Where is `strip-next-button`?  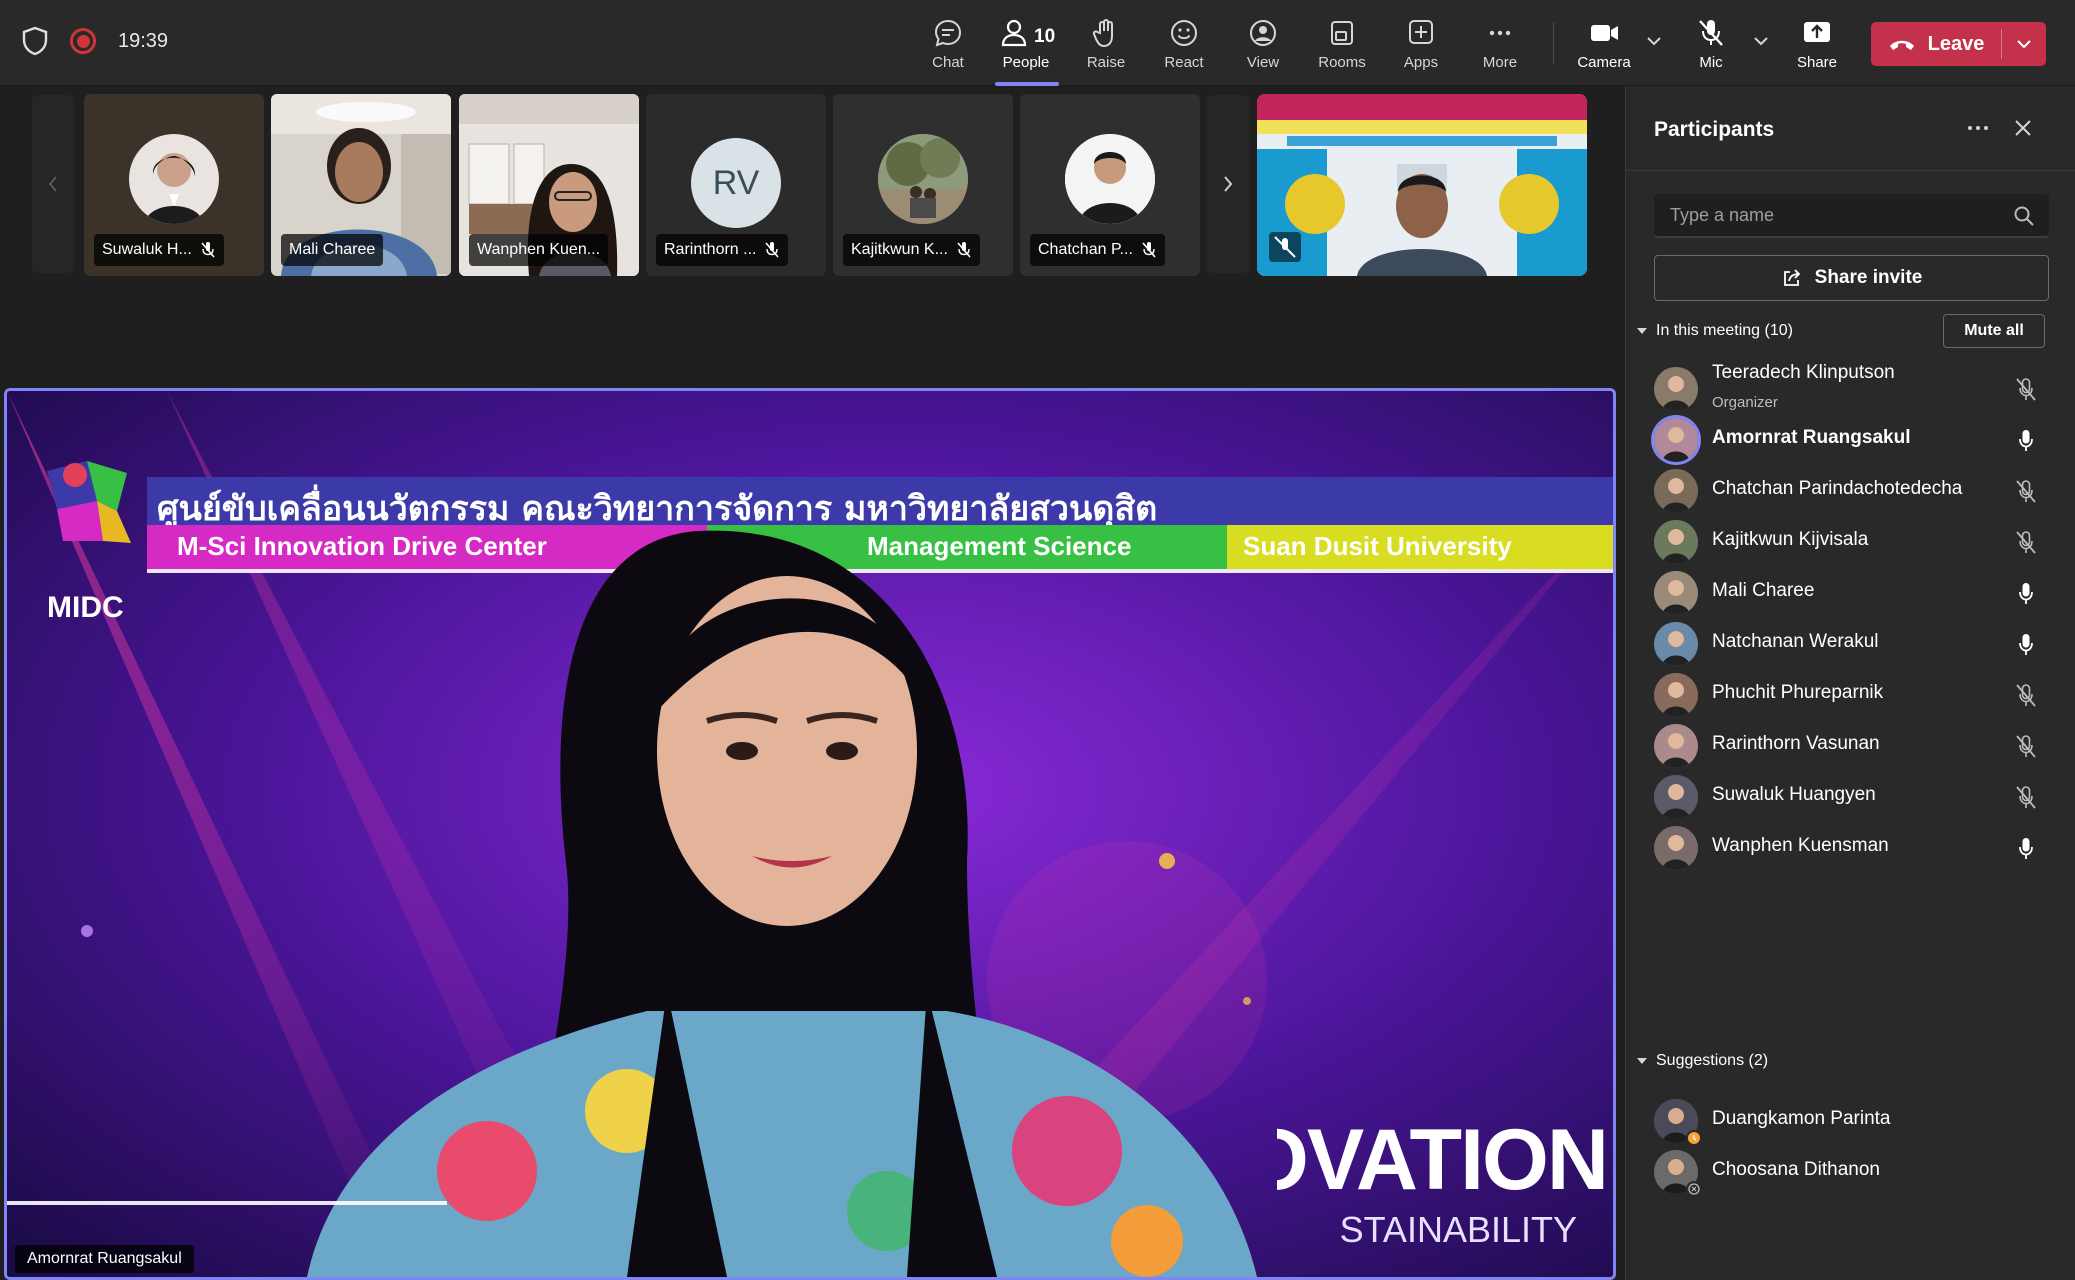 strip-next-button is located at coordinates (1228, 184).